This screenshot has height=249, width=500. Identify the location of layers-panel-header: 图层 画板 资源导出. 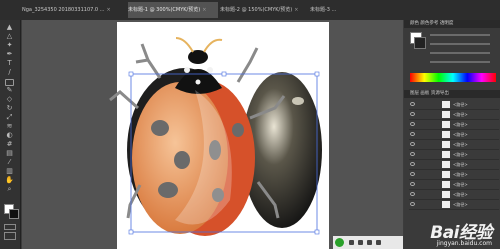
(452, 94).